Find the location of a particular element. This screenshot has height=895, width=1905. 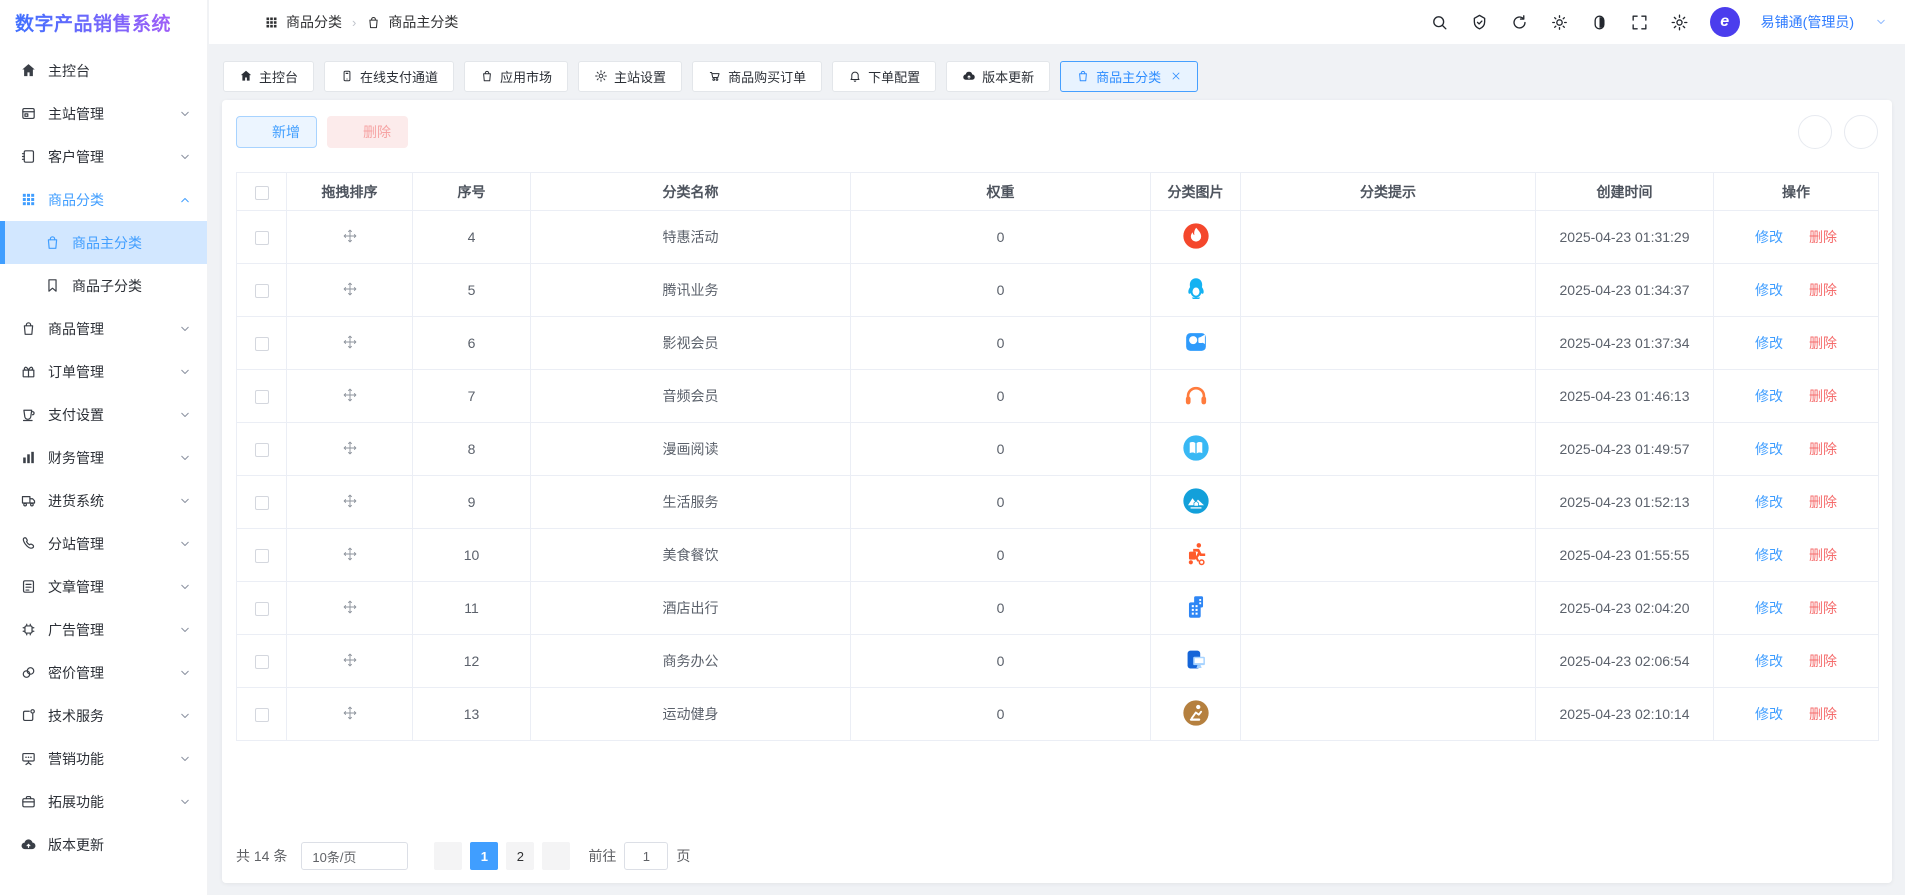

next-page-button is located at coordinates (556, 856).